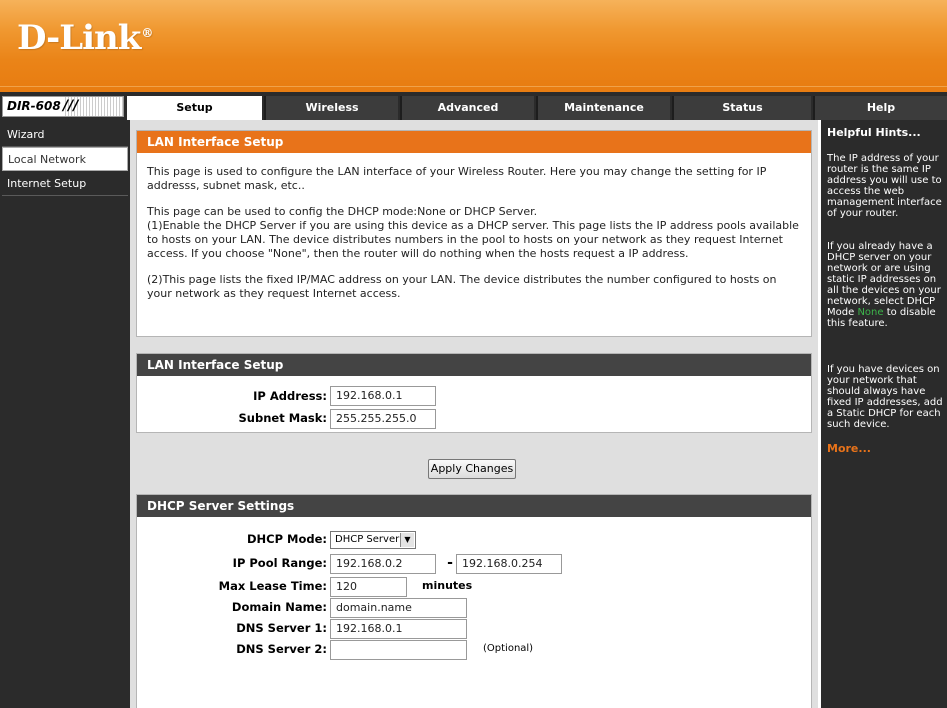 Image resolution: width=947 pixels, height=708 pixels. What do you see at coordinates (331, 108) in the screenshot?
I see `tab-wireless: Wireless` at bounding box center [331, 108].